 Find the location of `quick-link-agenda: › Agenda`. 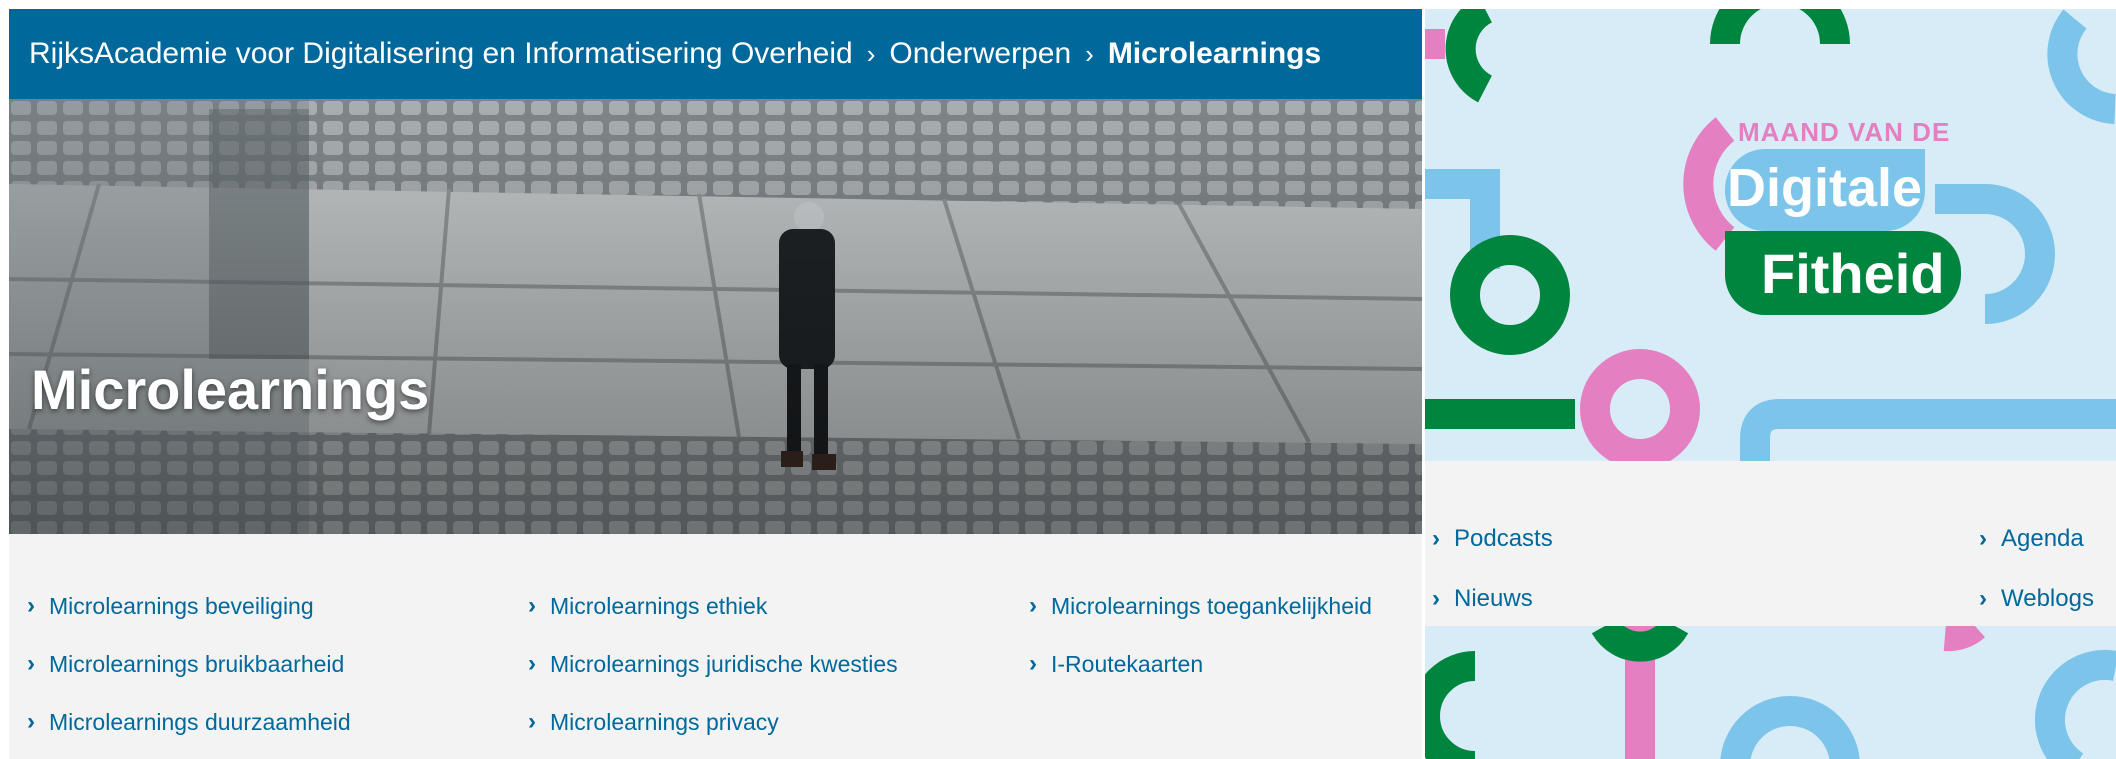

quick-link-agenda: › Agenda is located at coordinates (2031, 539).